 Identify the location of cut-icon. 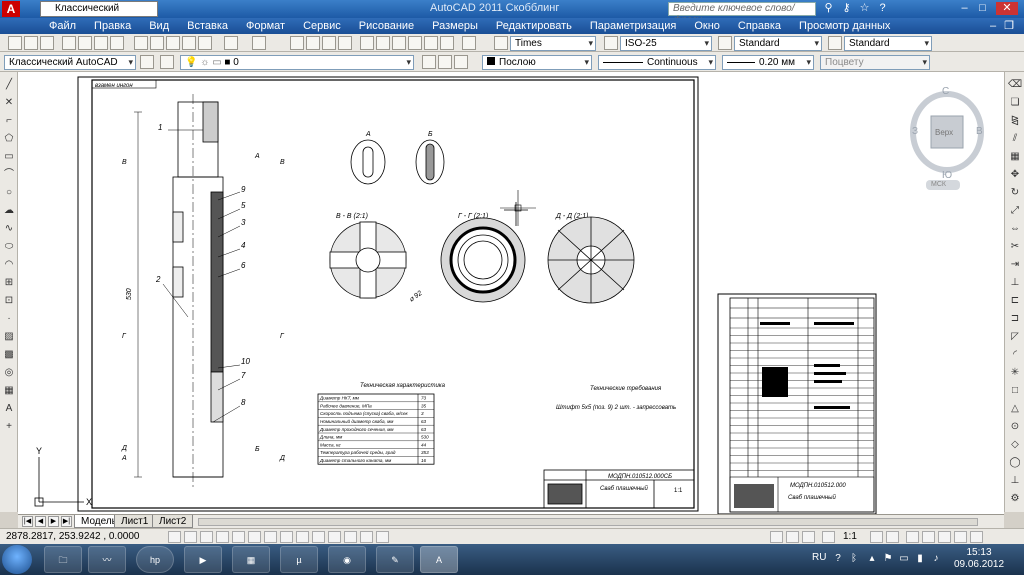
(141, 43).